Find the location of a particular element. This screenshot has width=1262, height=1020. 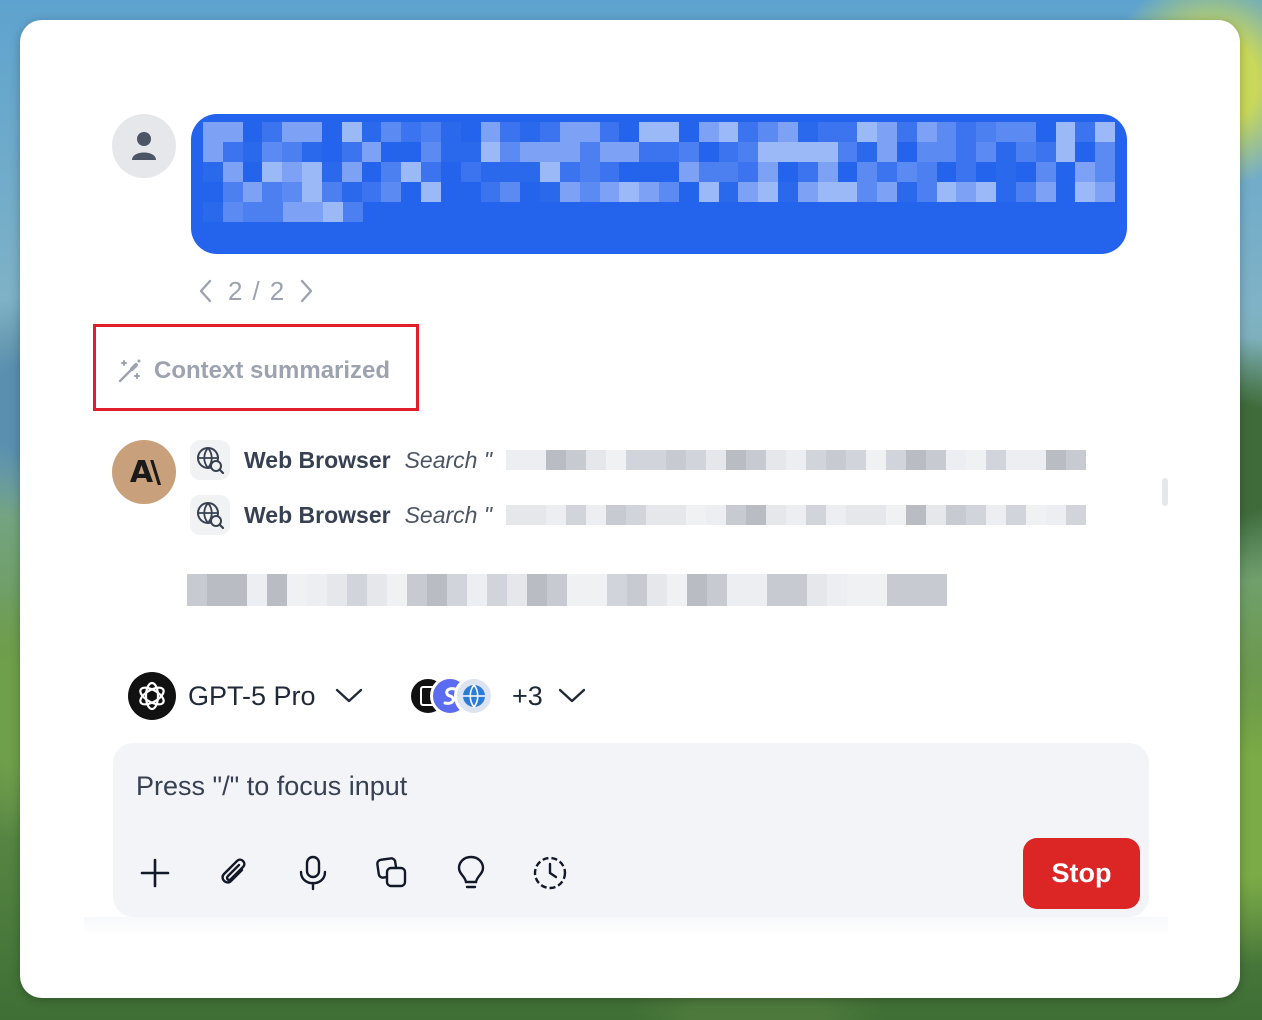

plus-icon is located at coordinates (155, 873).